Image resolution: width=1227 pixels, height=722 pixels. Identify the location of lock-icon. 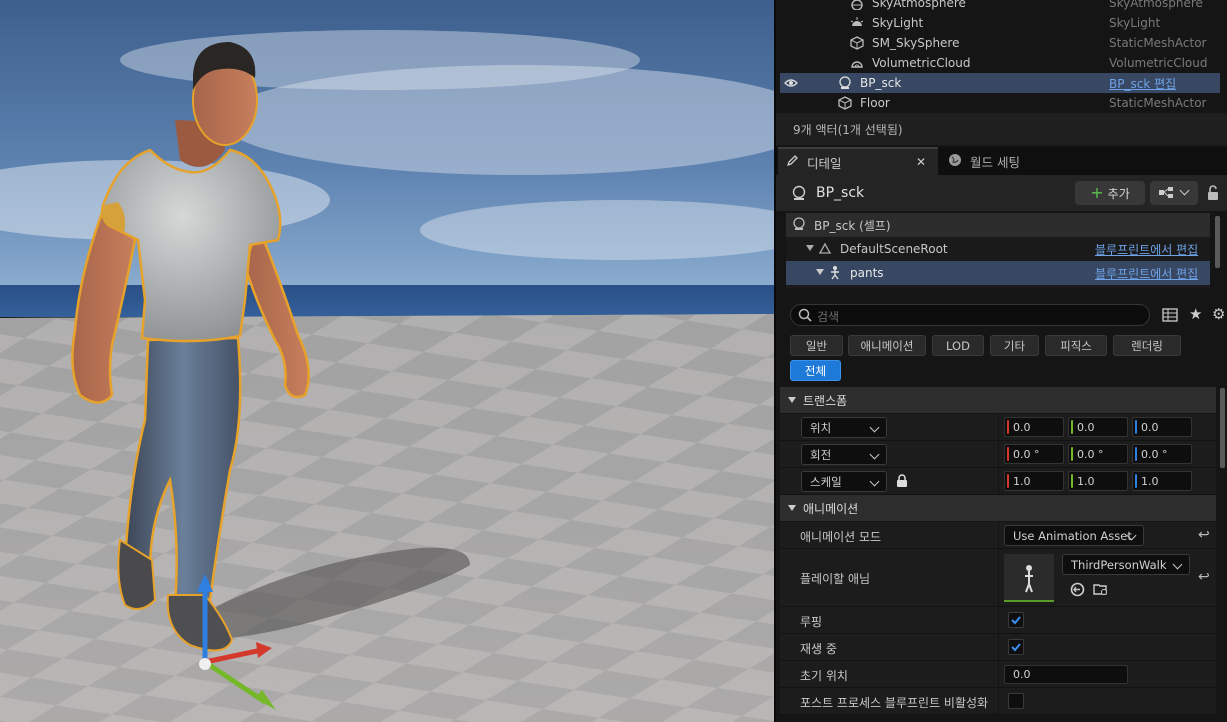
(902, 482).